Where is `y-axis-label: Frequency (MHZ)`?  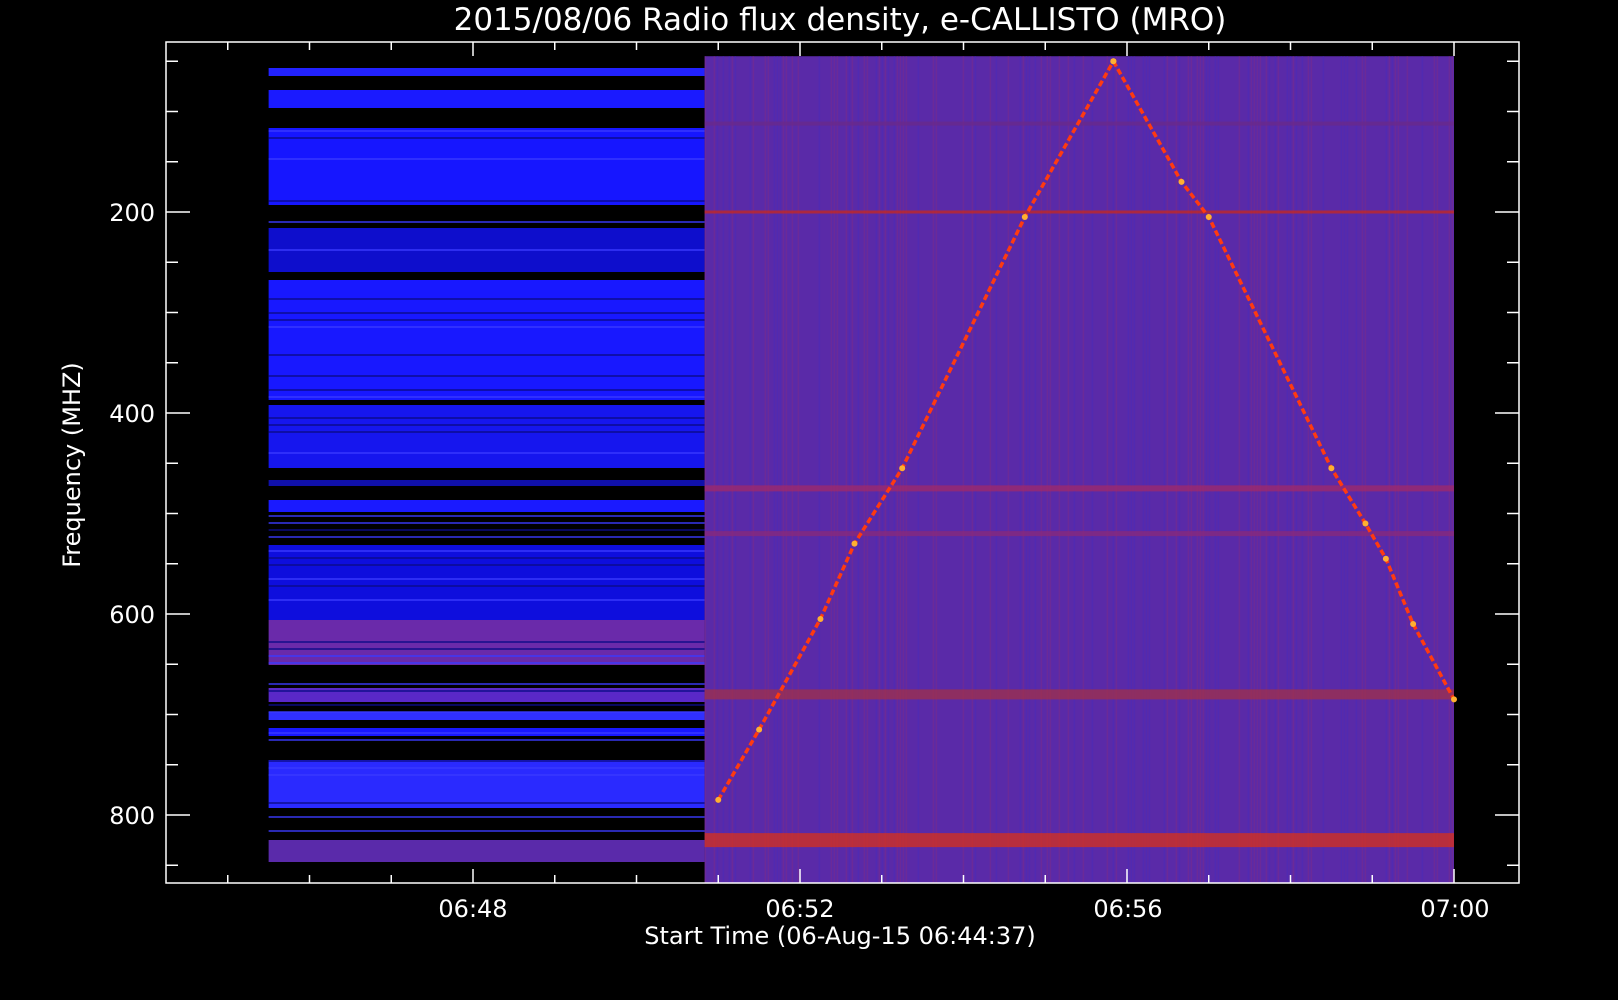 y-axis-label: Frequency (MHZ) is located at coordinates (72, 465).